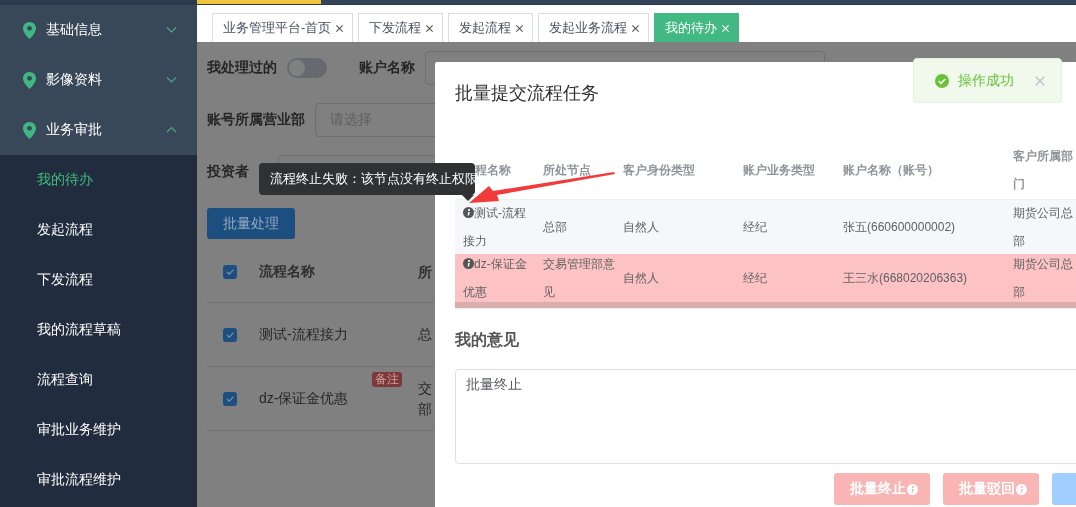 Image resolution: width=1076 pixels, height=507 pixels. Describe the element at coordinates (468, 198) in the screenshot. I see `tooltip-pointer-icon` at that location.